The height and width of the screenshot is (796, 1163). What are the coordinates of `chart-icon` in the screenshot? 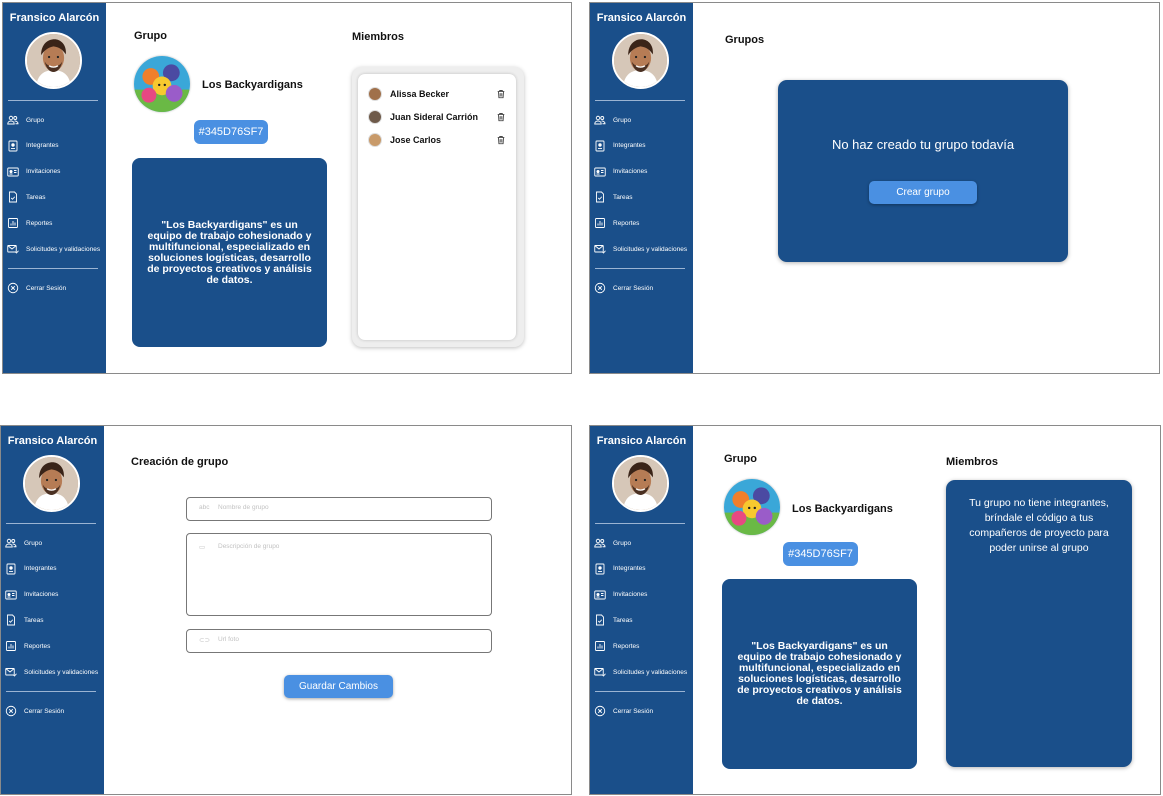 It's located at (603, 646).